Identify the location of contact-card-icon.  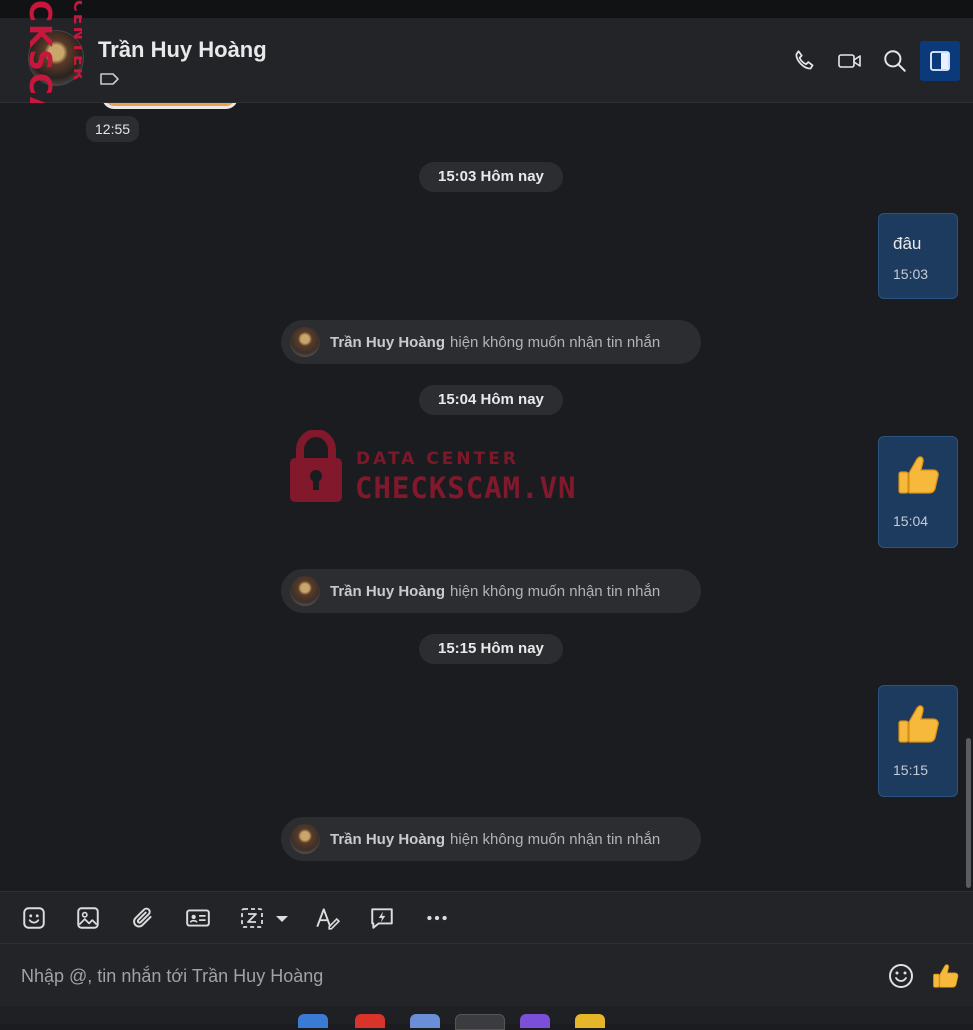
(198, 918).